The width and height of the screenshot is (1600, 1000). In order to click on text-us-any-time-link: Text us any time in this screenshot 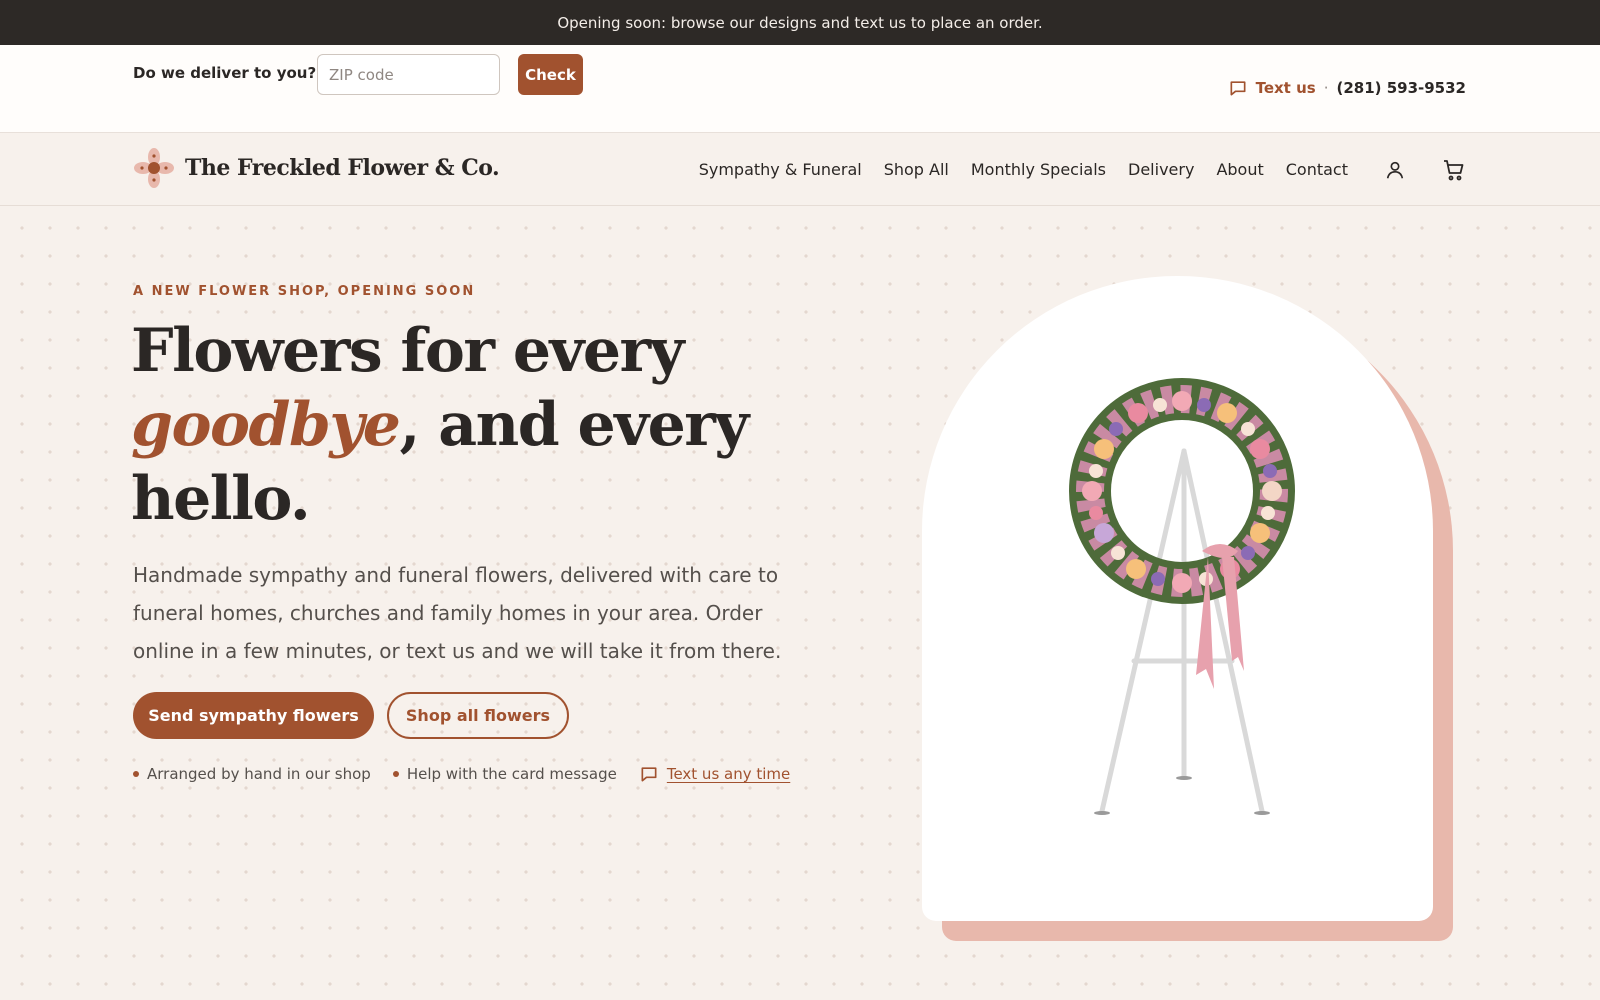, I will do `click(728, 774)`.